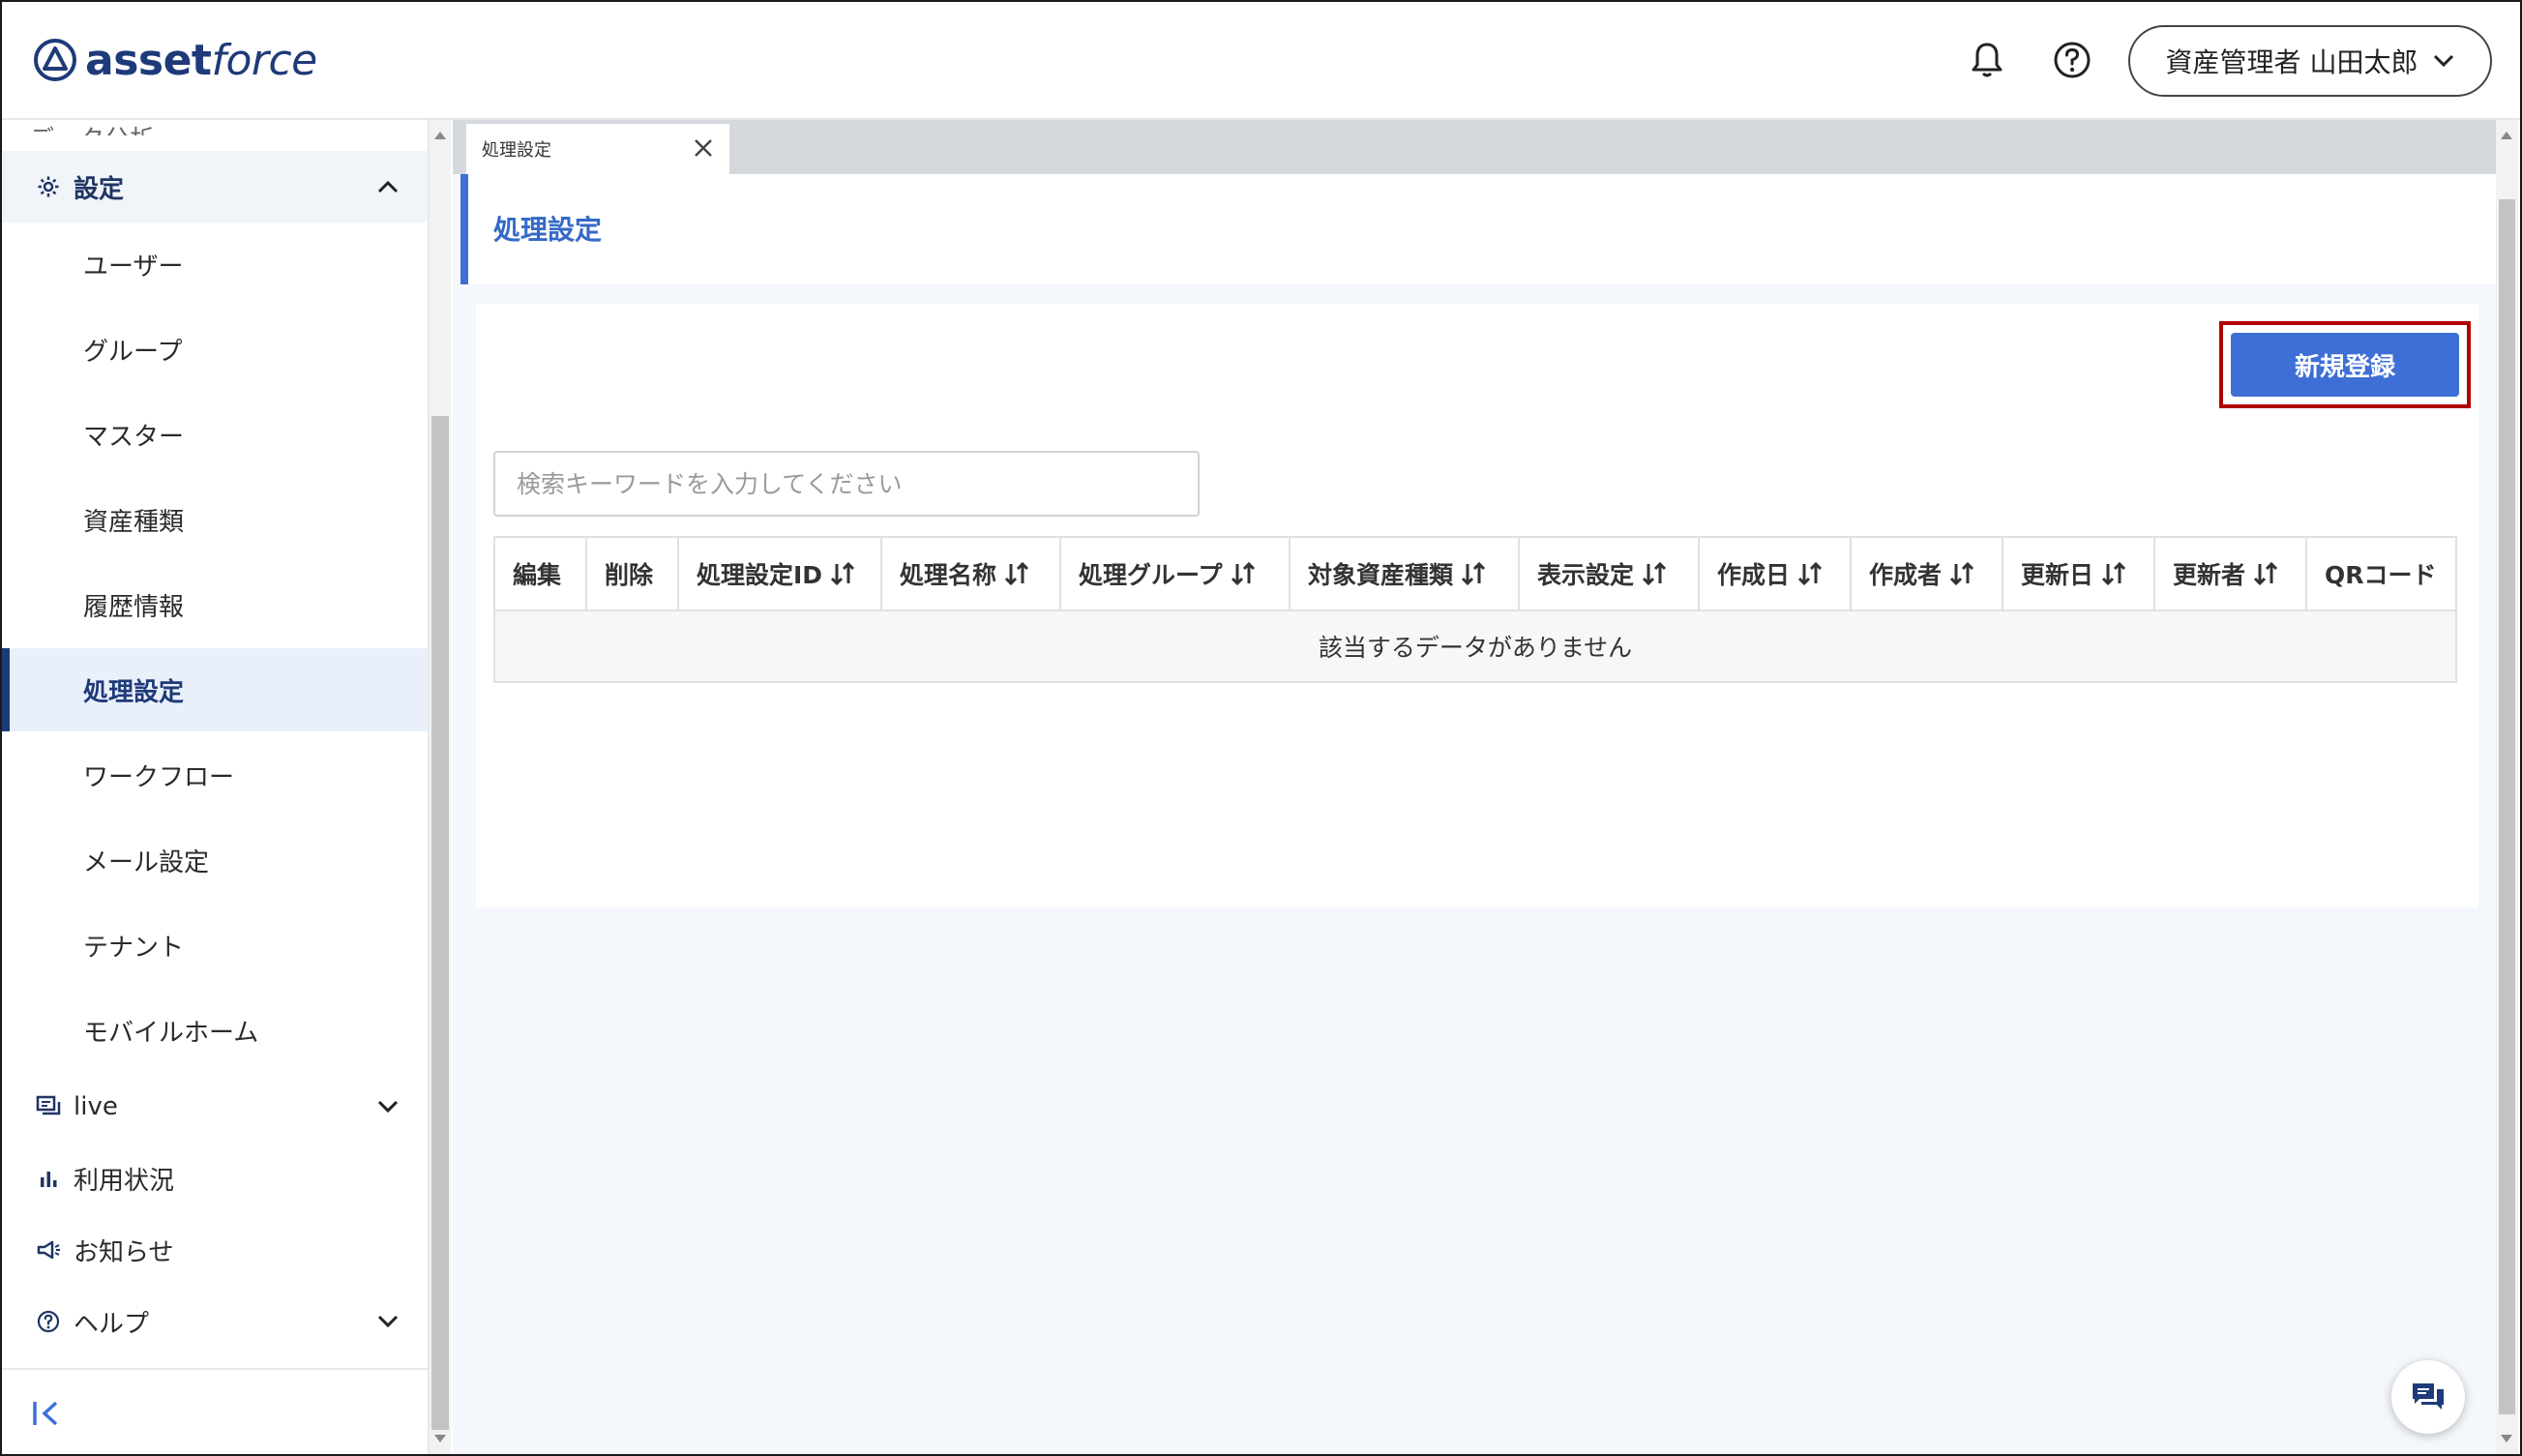 Image resolution: width=2522 pixels, height=1456 pixels. What do you see at coordinates (1476, 147) in the screenshot?
I see `tab-strip: 処理設定` at bounding box center [1476, 147].